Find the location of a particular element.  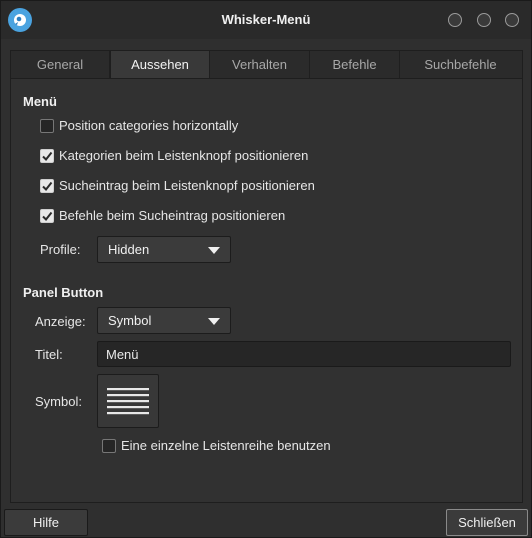

tab-befehle: Befehle is located at coordinates (355, 64).